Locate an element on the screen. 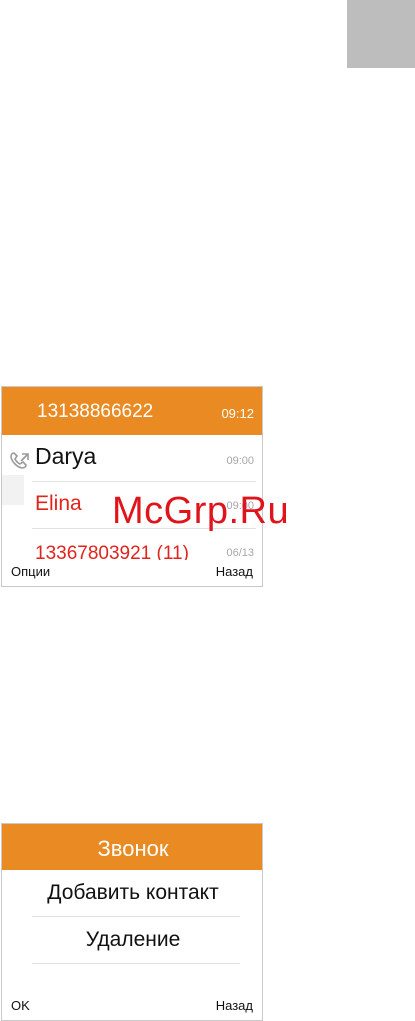 The width and height of the screenshot is (415, 1021). ok-softkey: OK is located at coordinates (20, 1005).